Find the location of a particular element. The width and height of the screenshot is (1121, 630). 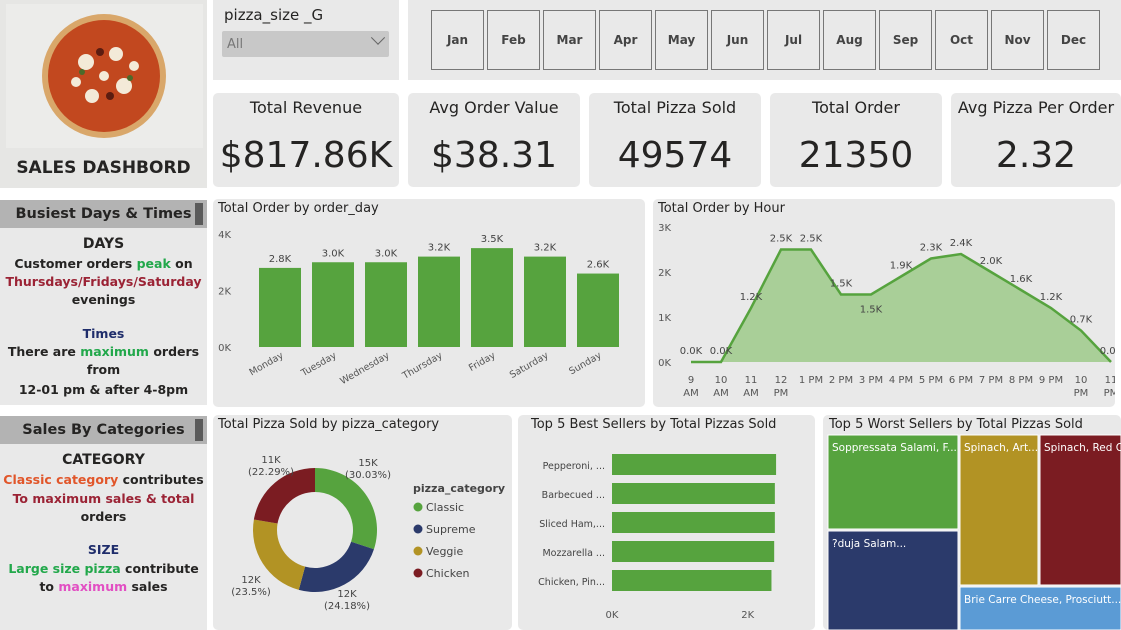

categories-heading: Sales By Categories is located at coordinates (103, 430).